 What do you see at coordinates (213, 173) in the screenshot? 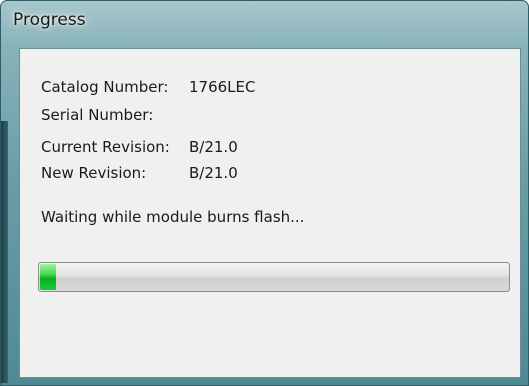
I see `new-revision-value: B/21.0` at bounding box center [213, 173].